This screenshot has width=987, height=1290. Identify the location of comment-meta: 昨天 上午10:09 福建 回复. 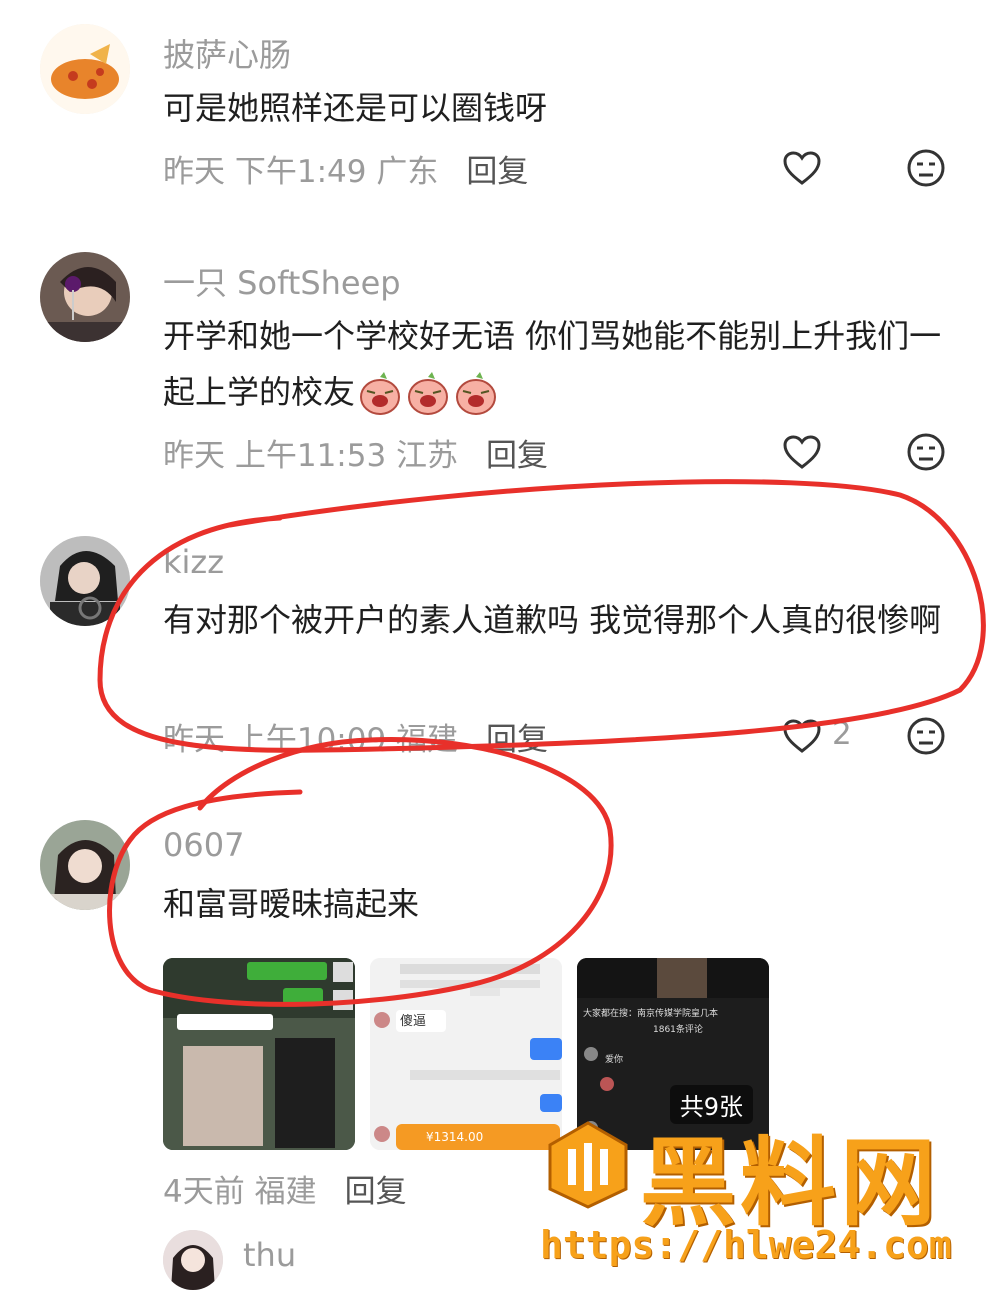
(355, 736).